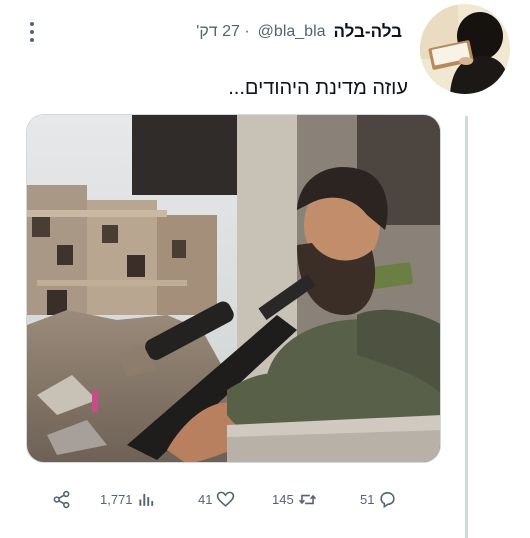 This screenshot has height=538, width=530. What do you see at coordinates (292, 32) in the screenshot?
I see `user-handle: @bla_bla` at bounding box center [292, 32].